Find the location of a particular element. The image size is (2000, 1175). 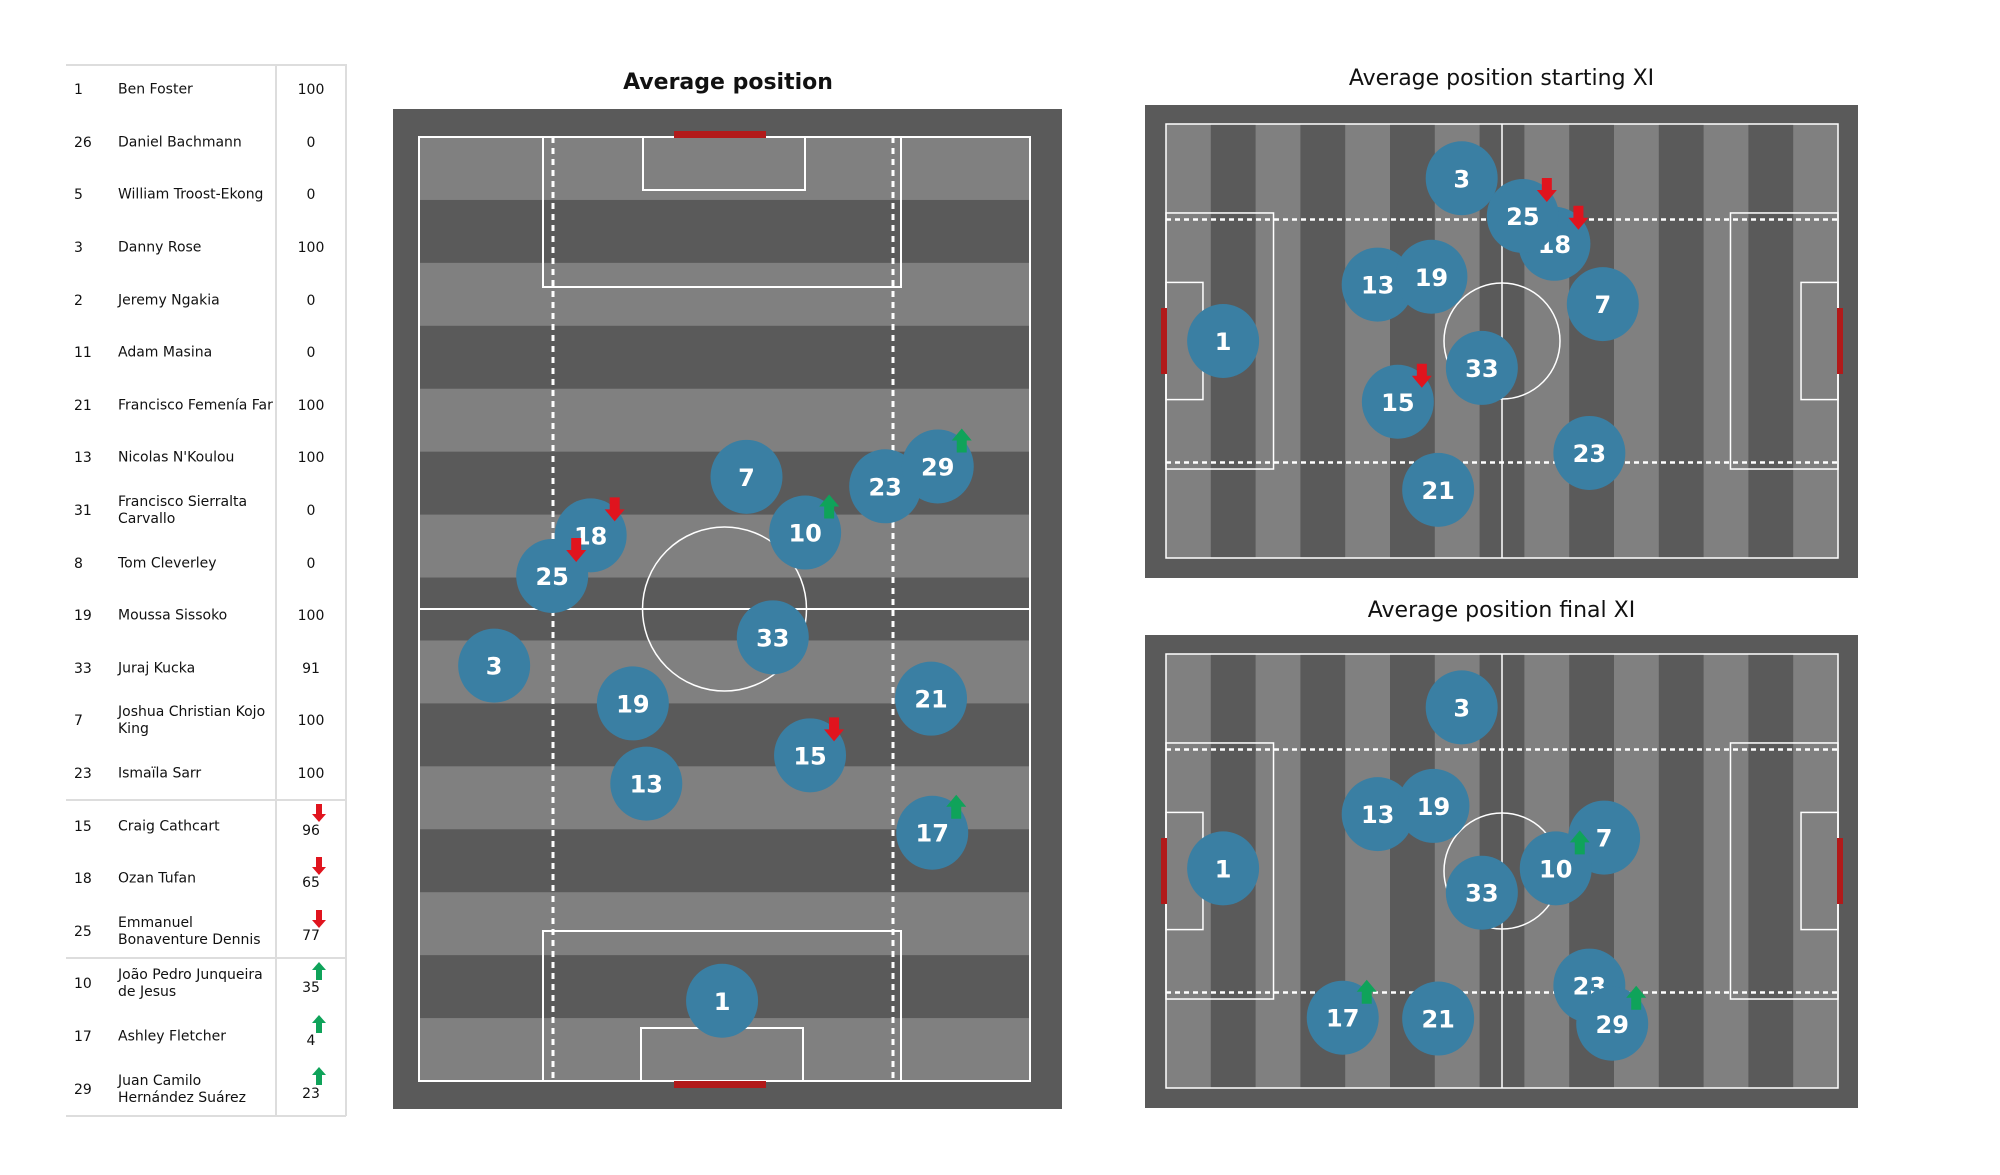

player-marker: 13 is located at coordinates (646, 783).